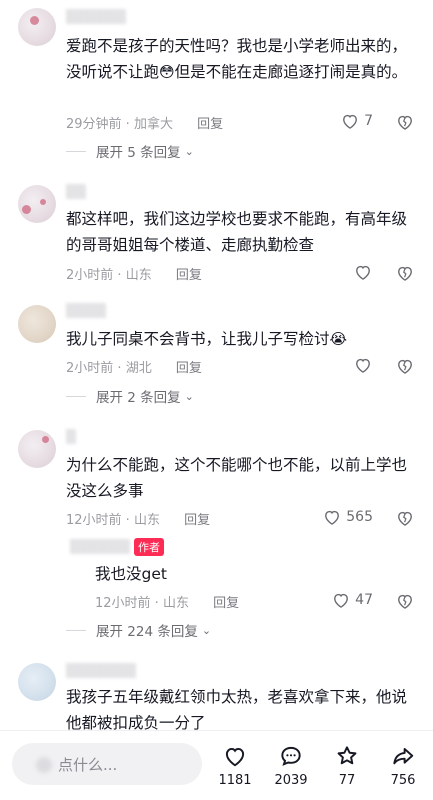 The height and width of the screenshot is (800, 433). What do you see at coordinates (347, 765) in the screenshot?
I see `favorite-button: 77` at bounding box center [347, 765].